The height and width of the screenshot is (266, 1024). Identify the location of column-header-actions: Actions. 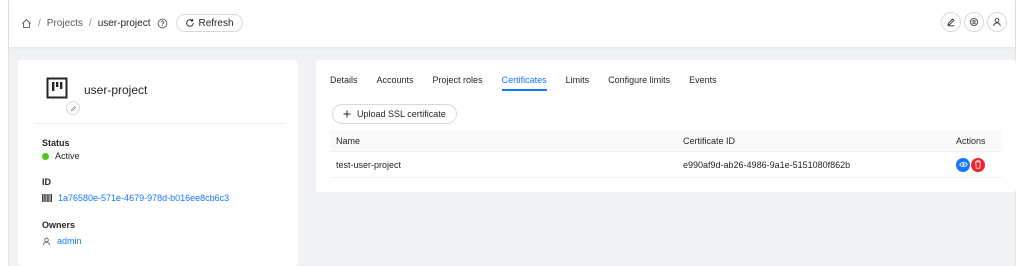
(971, 140).